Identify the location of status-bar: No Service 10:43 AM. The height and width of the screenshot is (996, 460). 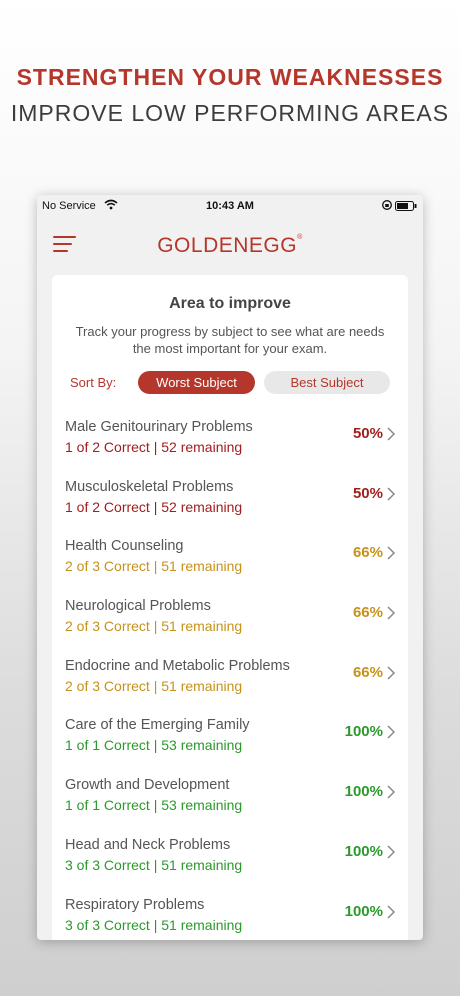
(230, 206).